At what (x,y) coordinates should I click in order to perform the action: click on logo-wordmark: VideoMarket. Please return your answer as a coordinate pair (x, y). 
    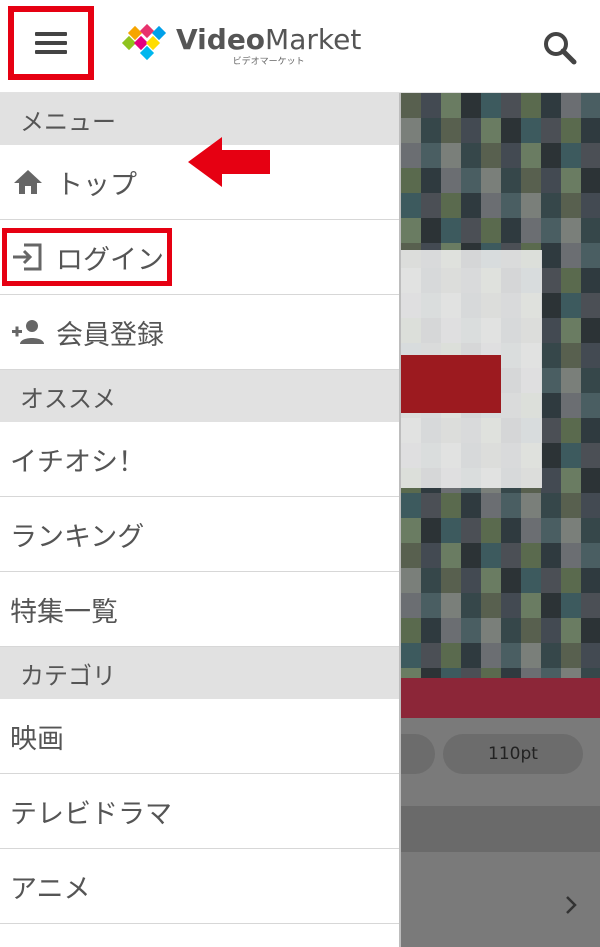
    Looking at the image, I should click on (269, 39).